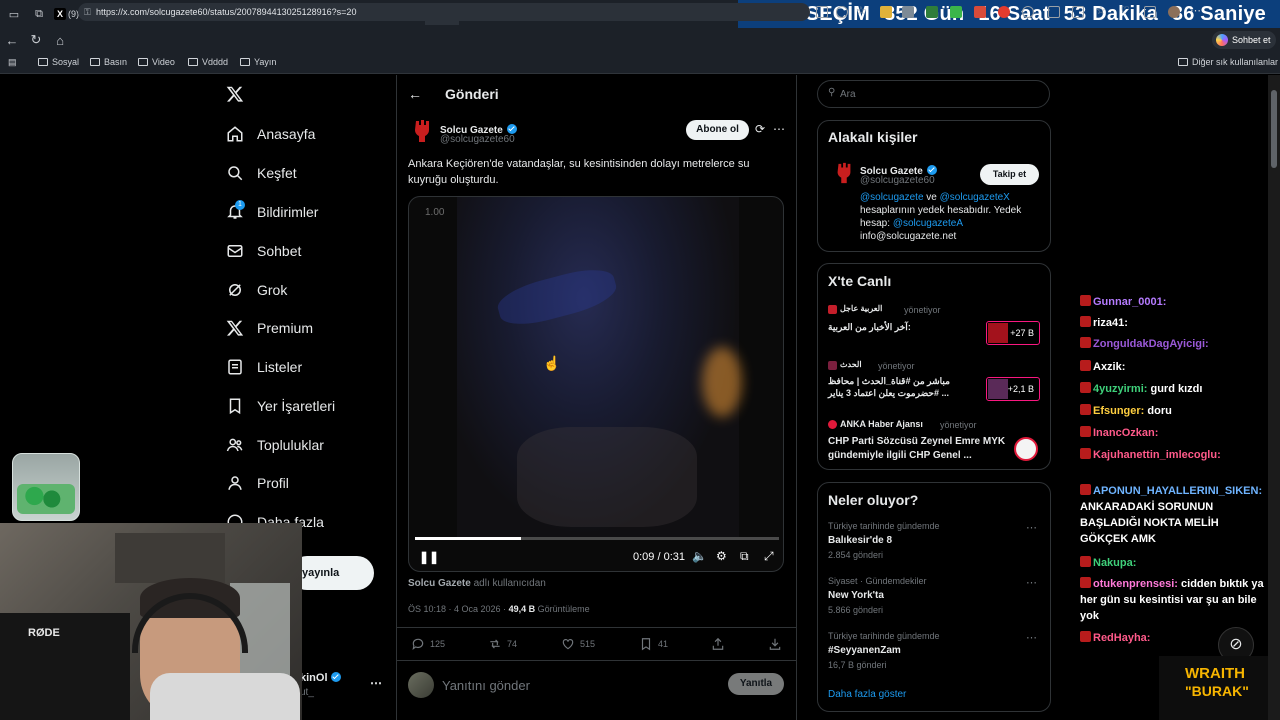  Describe the element at coordinates (892, 197) in the screenshot. I see `bio-link: @solcugazete` at that location.